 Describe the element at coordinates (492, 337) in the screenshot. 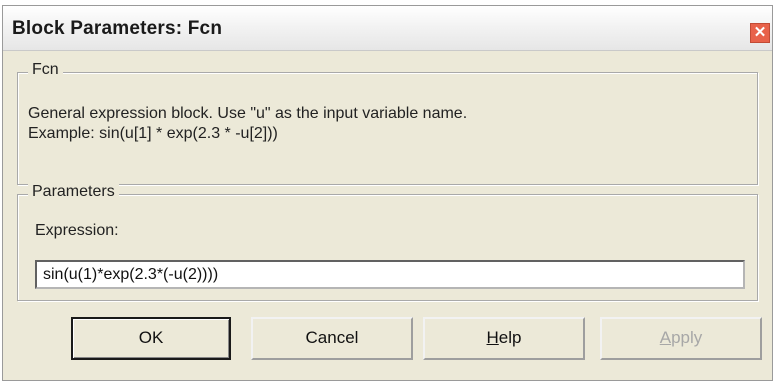

I see `help-mnemonic: H` at that location.